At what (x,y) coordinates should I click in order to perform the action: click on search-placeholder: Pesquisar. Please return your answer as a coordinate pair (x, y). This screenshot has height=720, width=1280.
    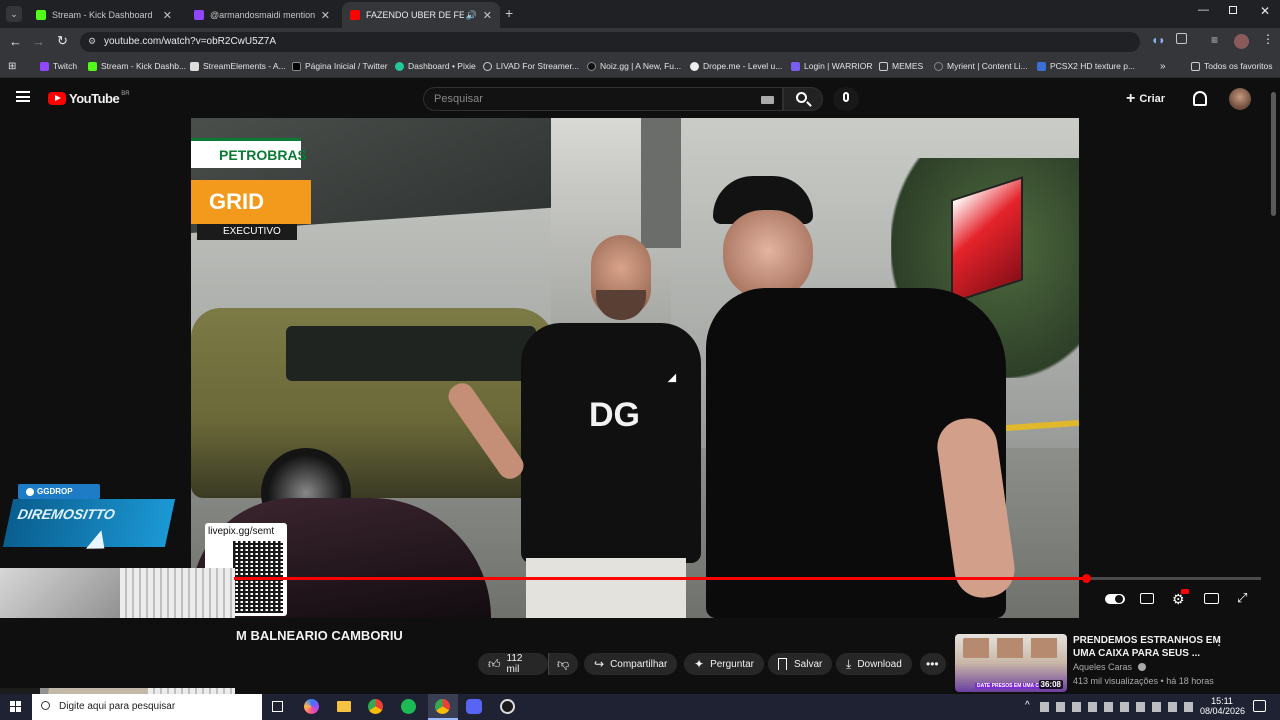
    Looking at the image, I should click on (458, 99).